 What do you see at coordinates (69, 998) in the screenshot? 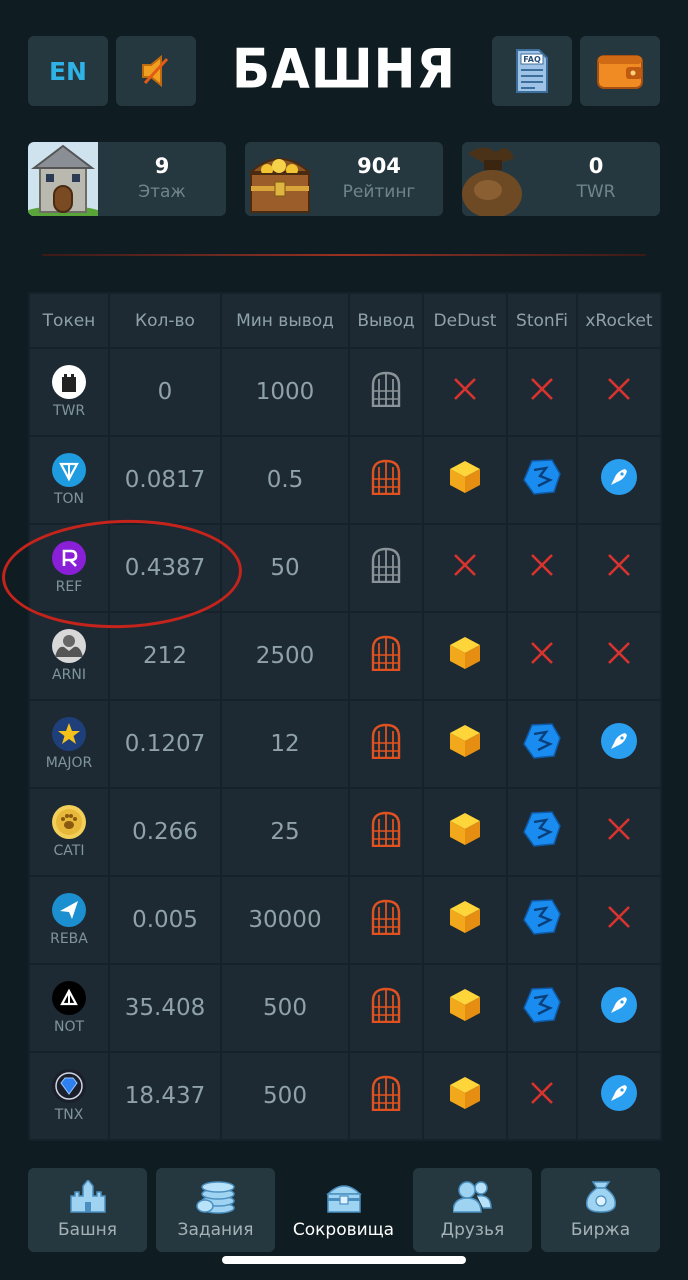
I see `not-token-icon` at bounding box center [69, 998].